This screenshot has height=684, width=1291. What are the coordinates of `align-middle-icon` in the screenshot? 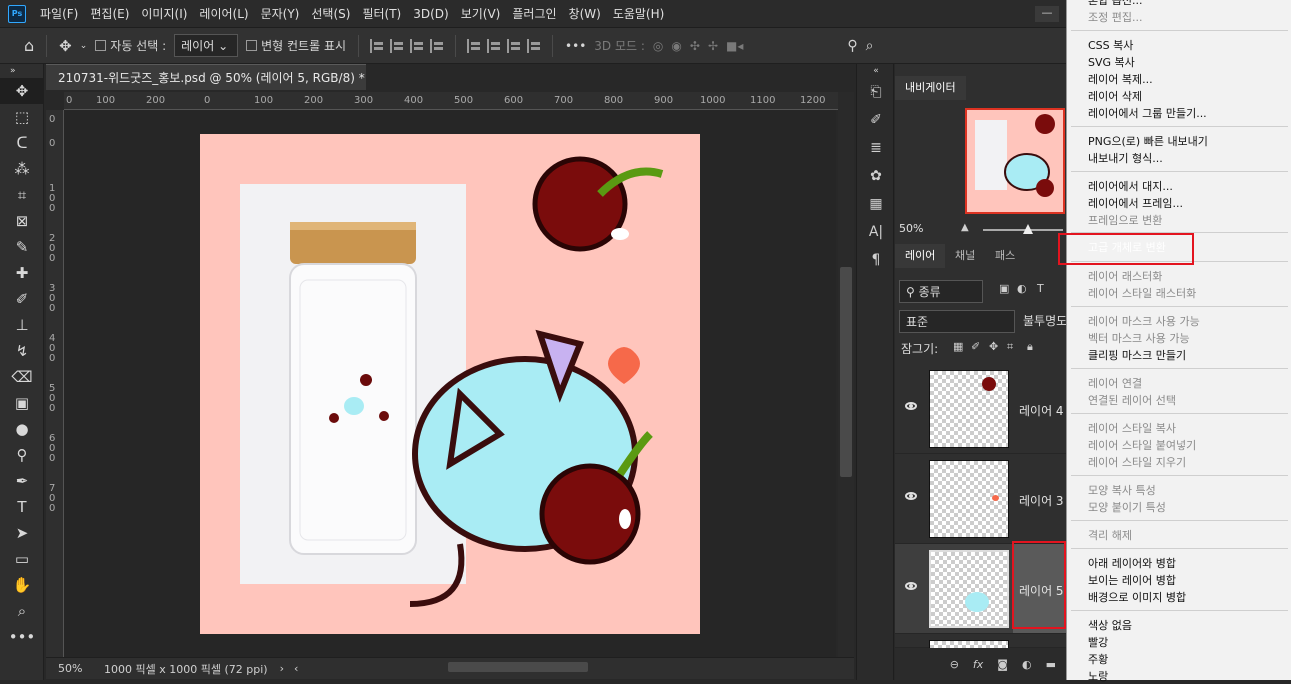 It's located at (494, 45).